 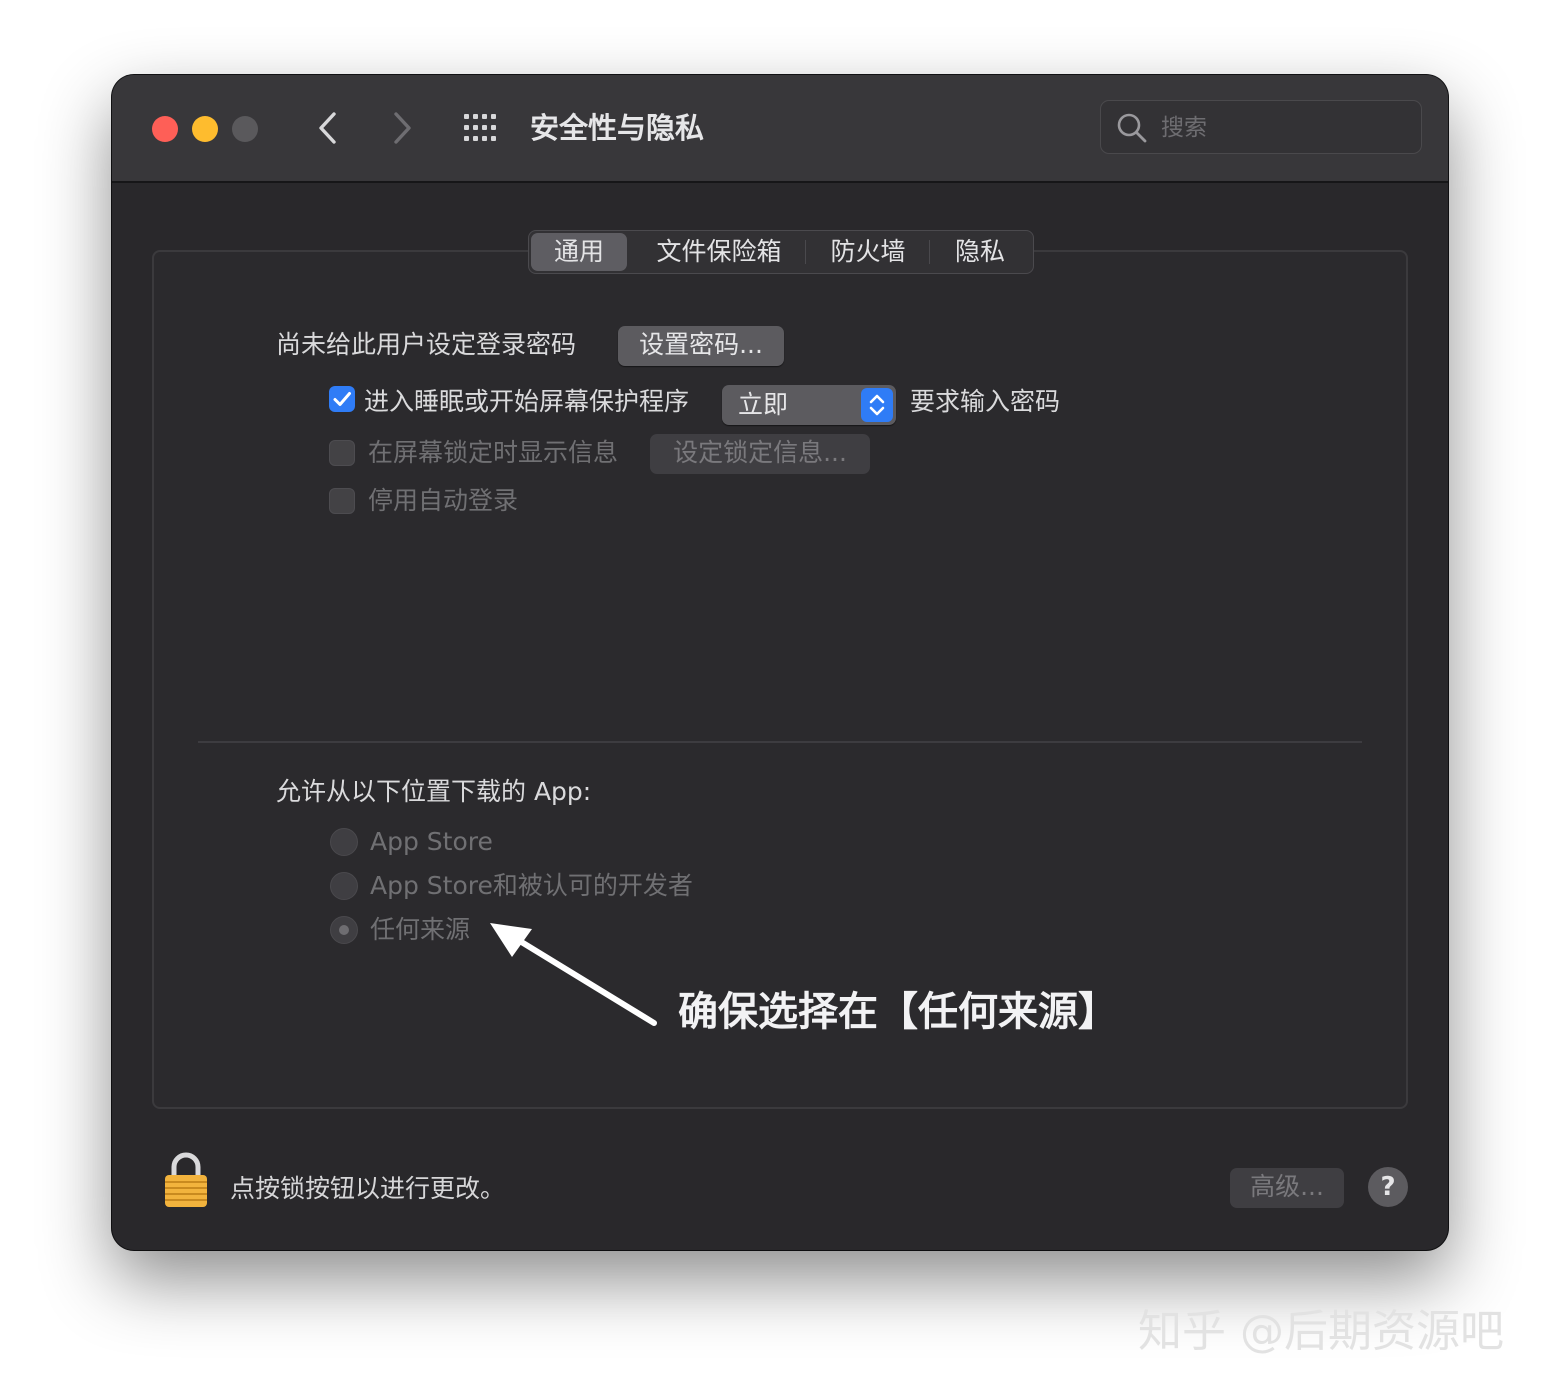 I want to click on show-message-label: 在屏幕锁定时显示信息, so click(x=493, y=452).